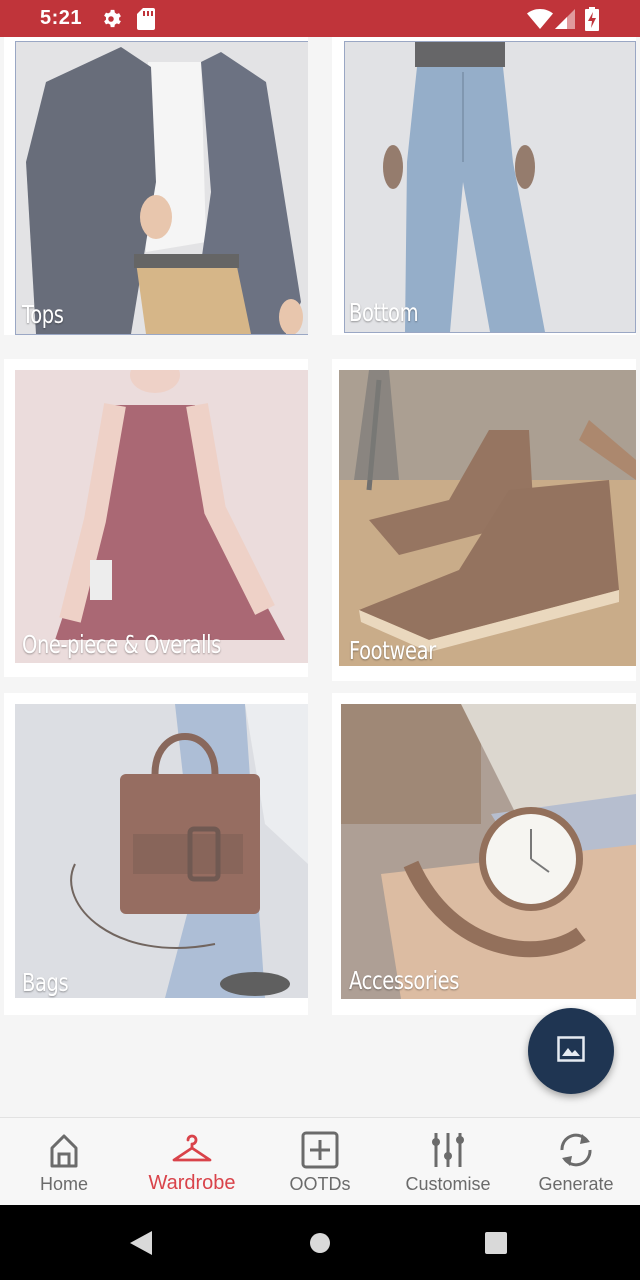  What do you see at coordinates (490, 187) in the screenshot?
I see `bottom-photo` at bounding box center [490, 187].